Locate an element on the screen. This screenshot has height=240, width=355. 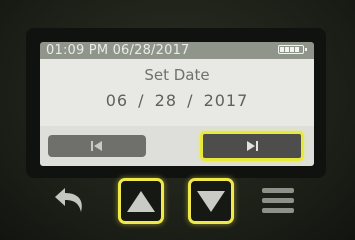
up-arrow-icon is located at coordinates (141, 201).